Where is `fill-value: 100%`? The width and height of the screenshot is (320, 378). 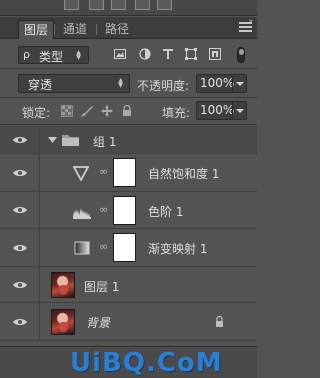
fill-value: 100% is located at coordinates (217, 110).